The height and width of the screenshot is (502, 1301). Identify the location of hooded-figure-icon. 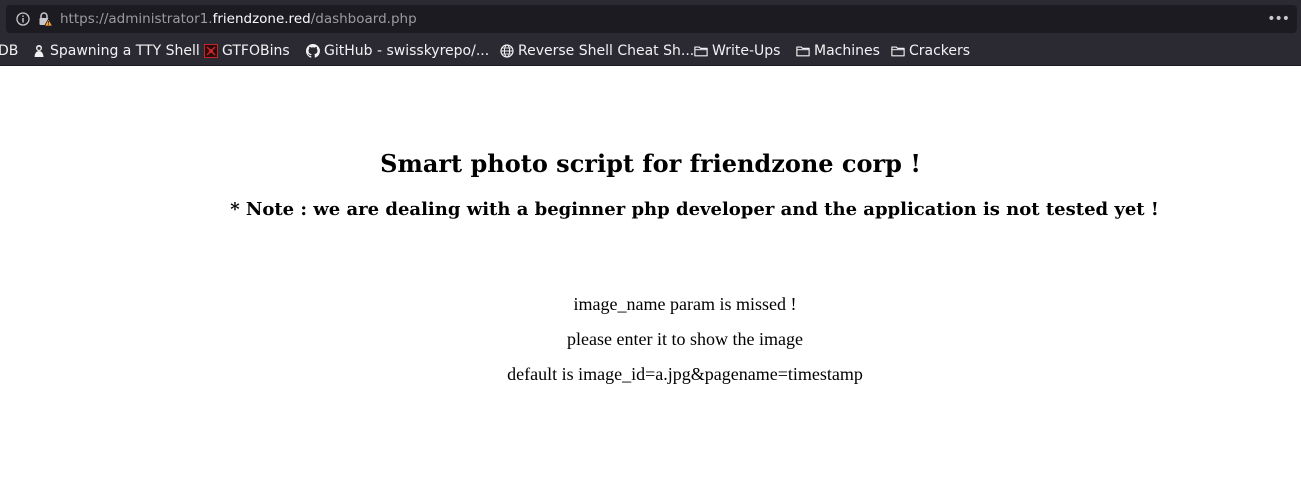
(39, 51).